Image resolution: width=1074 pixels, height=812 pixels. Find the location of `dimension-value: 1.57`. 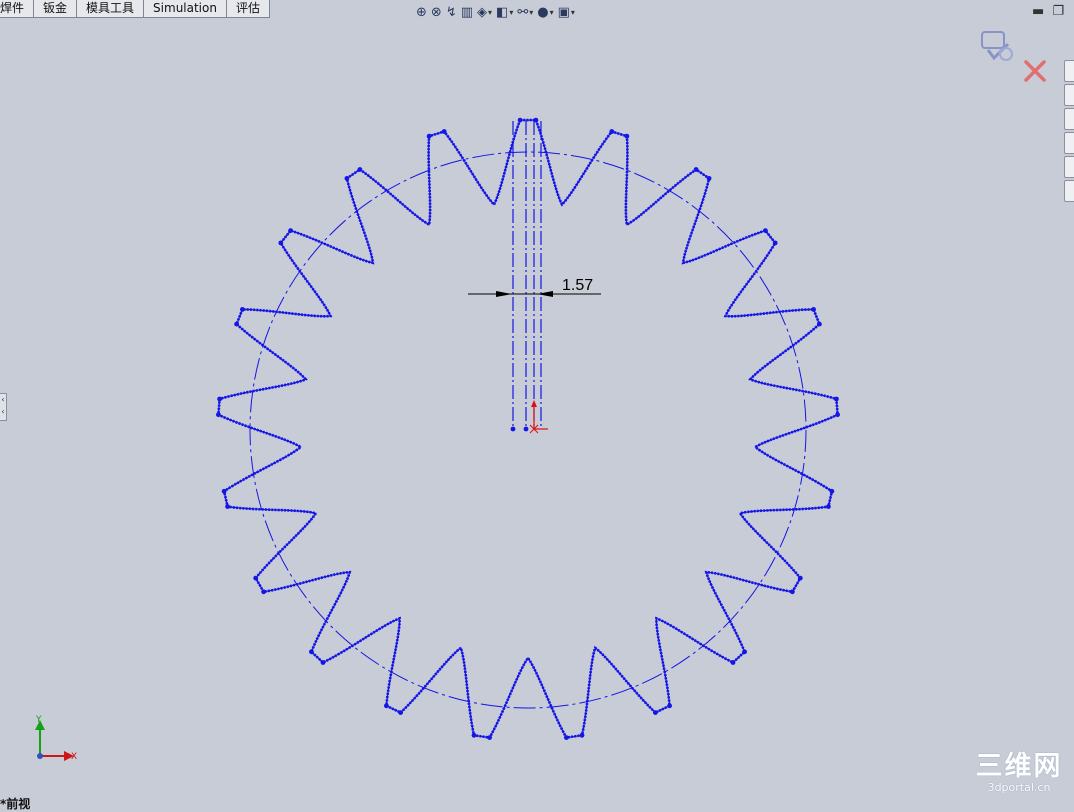

dimension-value: 1.57 is located at coordinates (577, 285).